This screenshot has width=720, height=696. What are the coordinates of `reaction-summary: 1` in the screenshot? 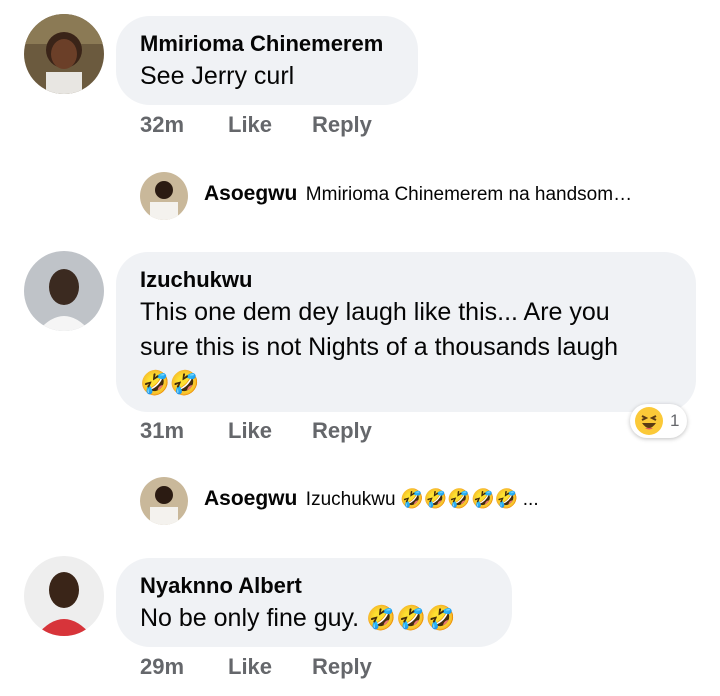 It's located at (659, 421).